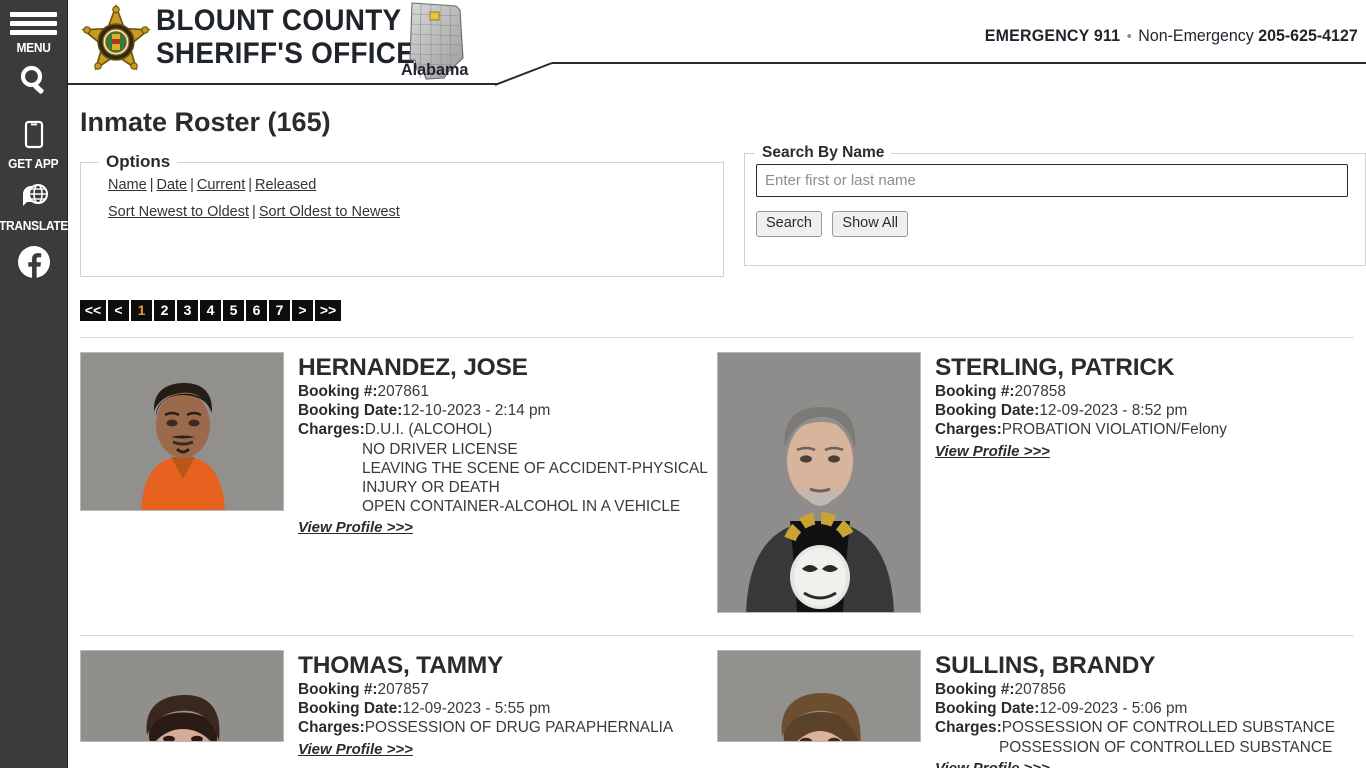 The width and height of the screenshot is (1366, 768). Describe the element at coordinates (507, 429) in the screenshot. I see `inmate-charges-first: Charges:D.U.I. (ALCOHOL)` at that location.